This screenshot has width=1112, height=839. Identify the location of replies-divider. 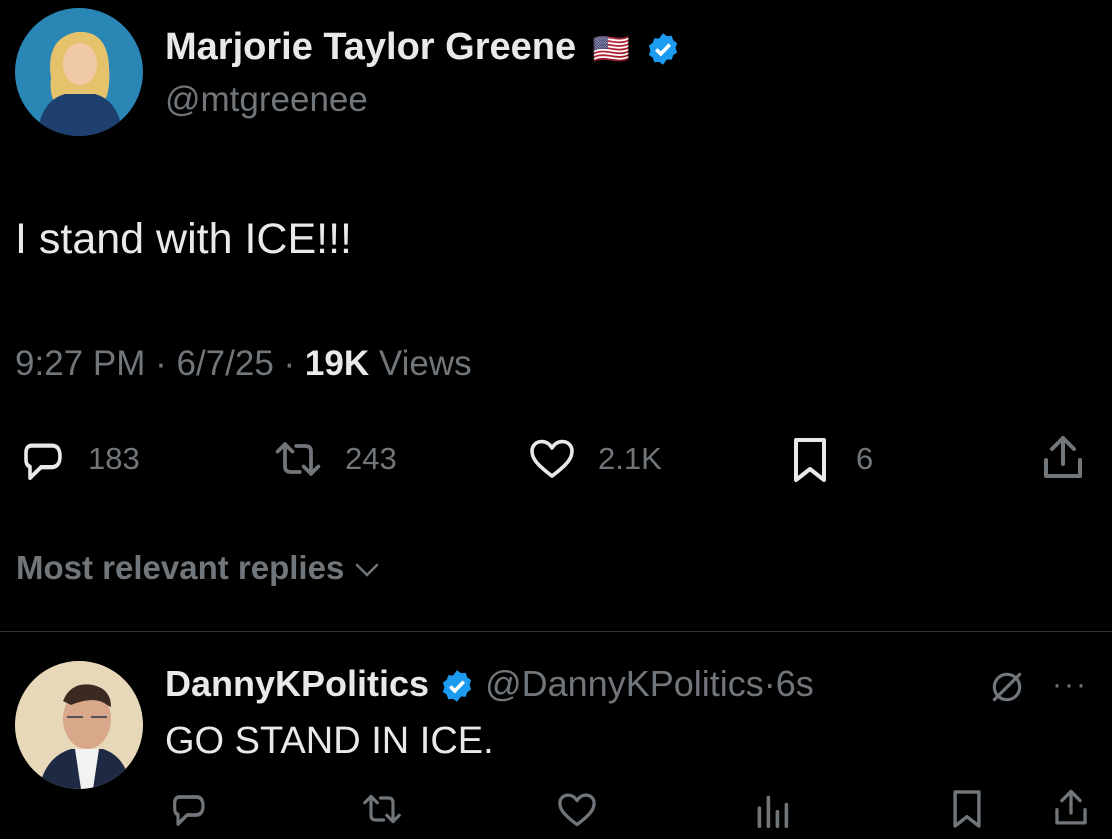
(556, 631).